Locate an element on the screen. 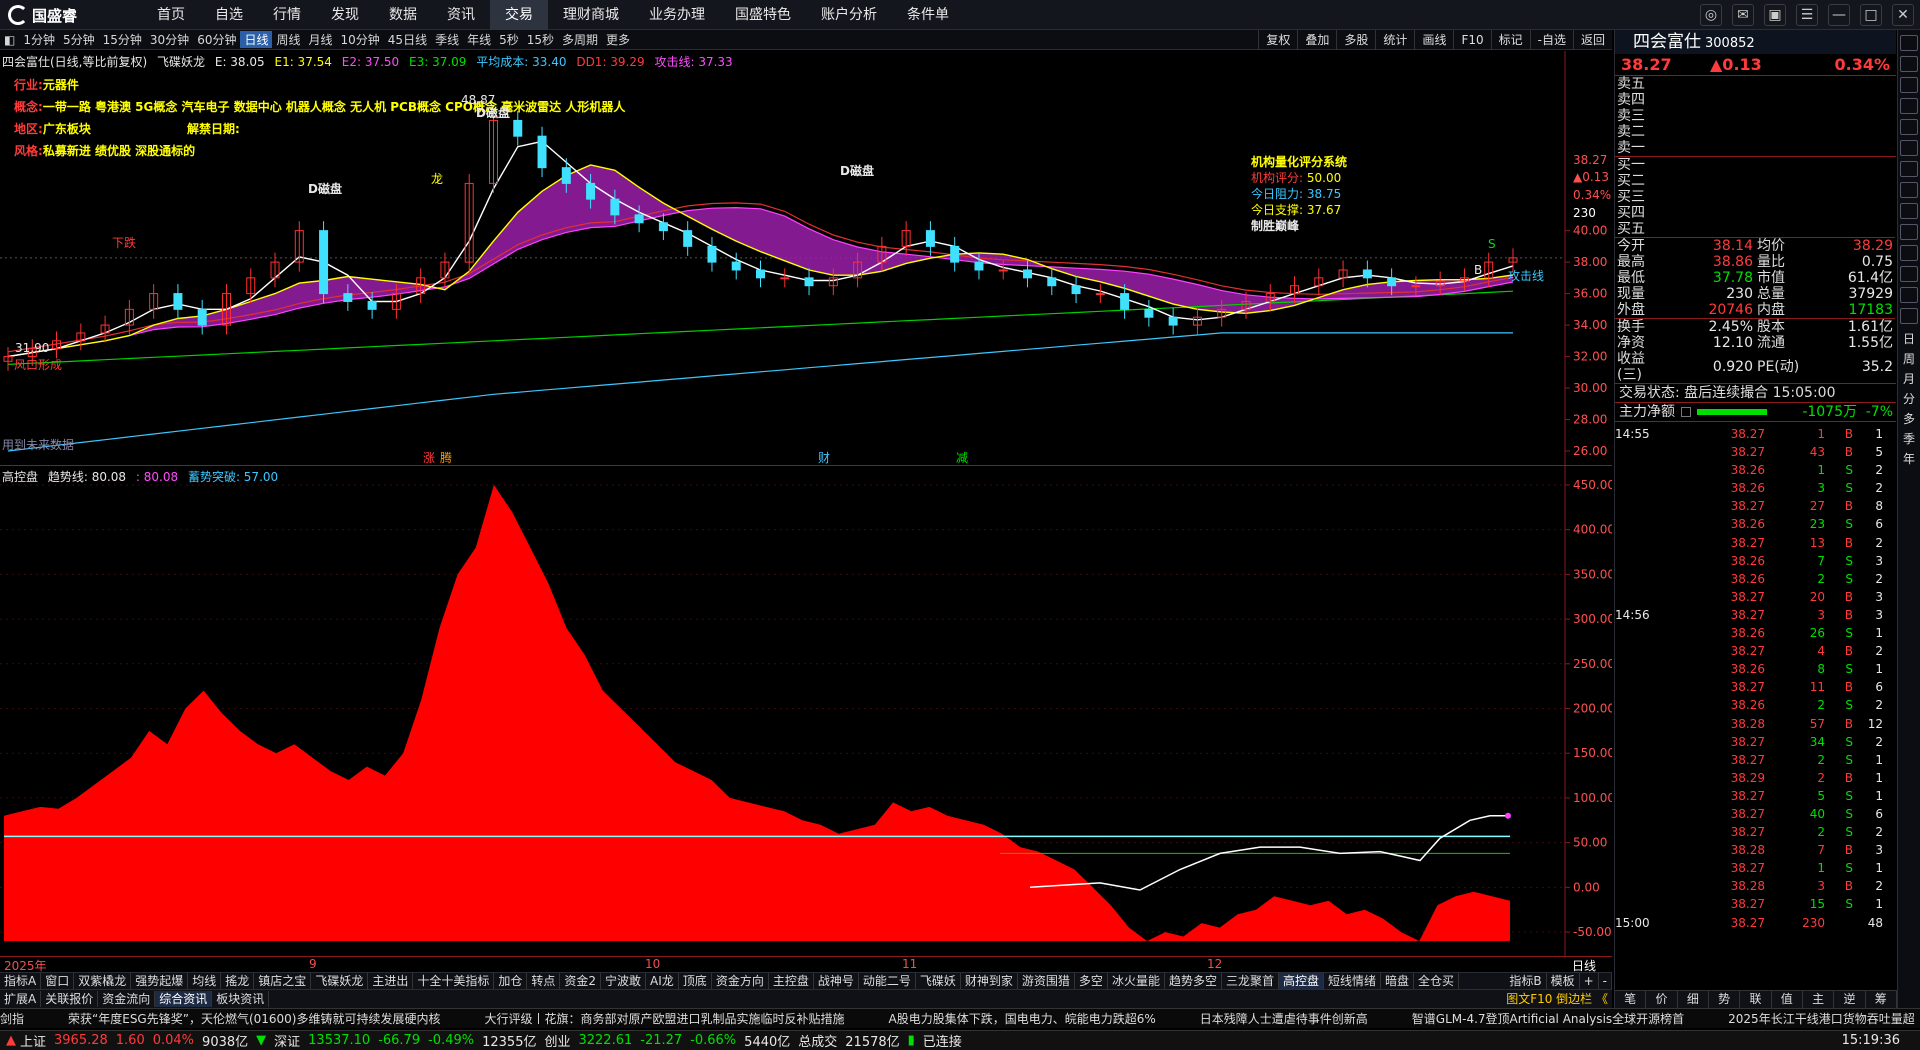 This screenshot has height=1050, width=1920. indicator-tab: 强势起爆 is located at coordinates (160, 981).